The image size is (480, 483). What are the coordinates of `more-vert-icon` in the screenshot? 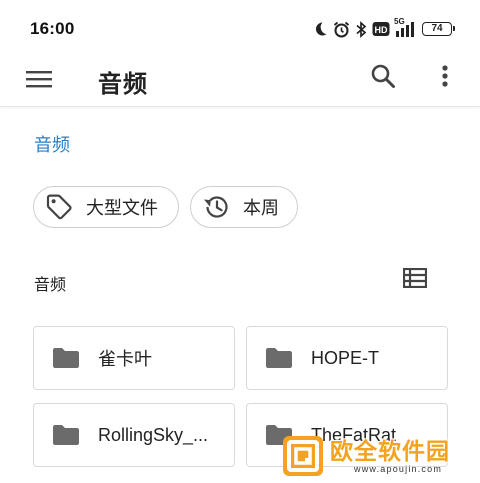 It's located at (445, 78).